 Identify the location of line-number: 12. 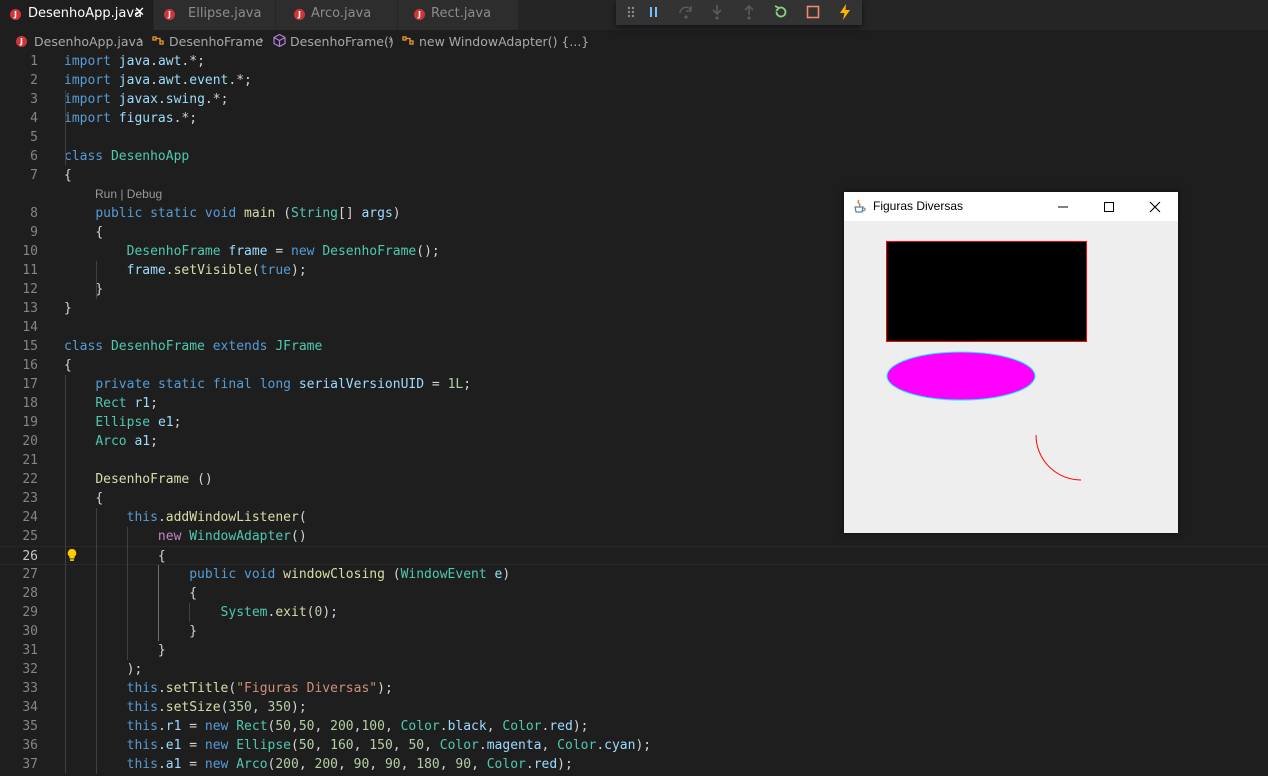
(30, 289).